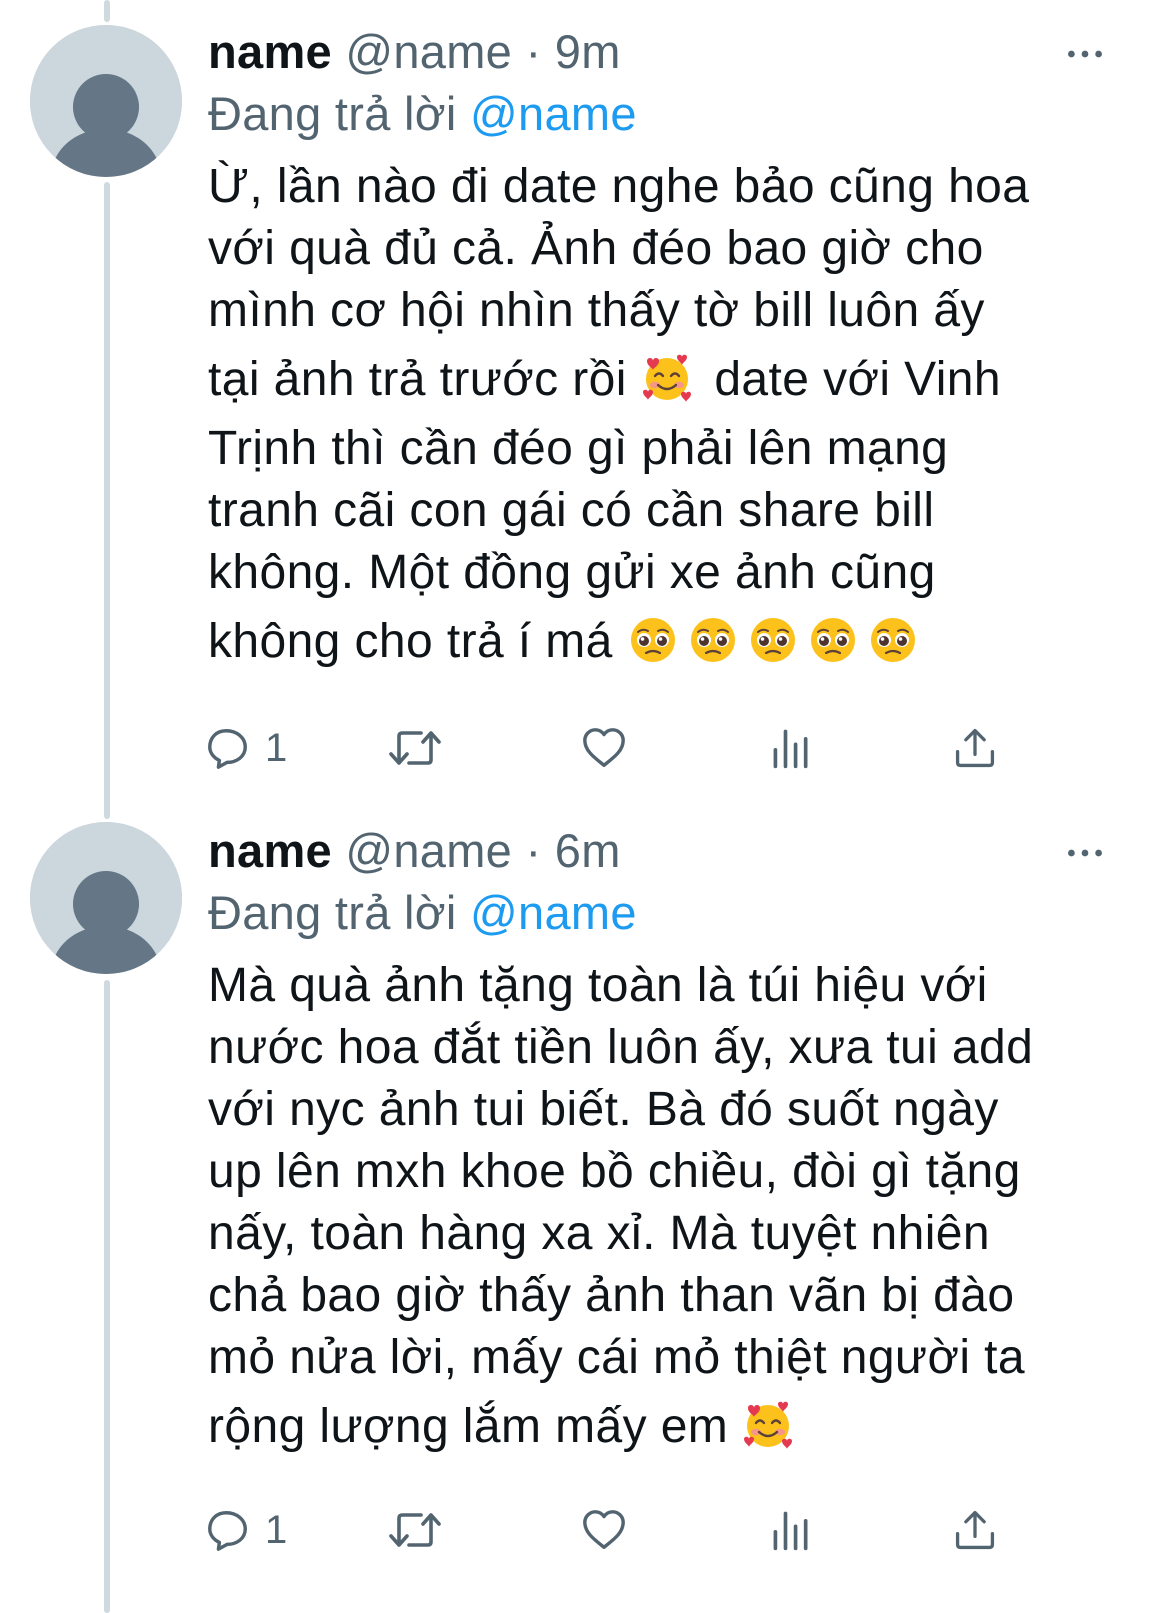 The width and height of the screenshot is (1170, 1613). What do you see at coordinates (588, 51) in the screenshot?
I see `timestamp: 9m` at bounding box center [588, 51].